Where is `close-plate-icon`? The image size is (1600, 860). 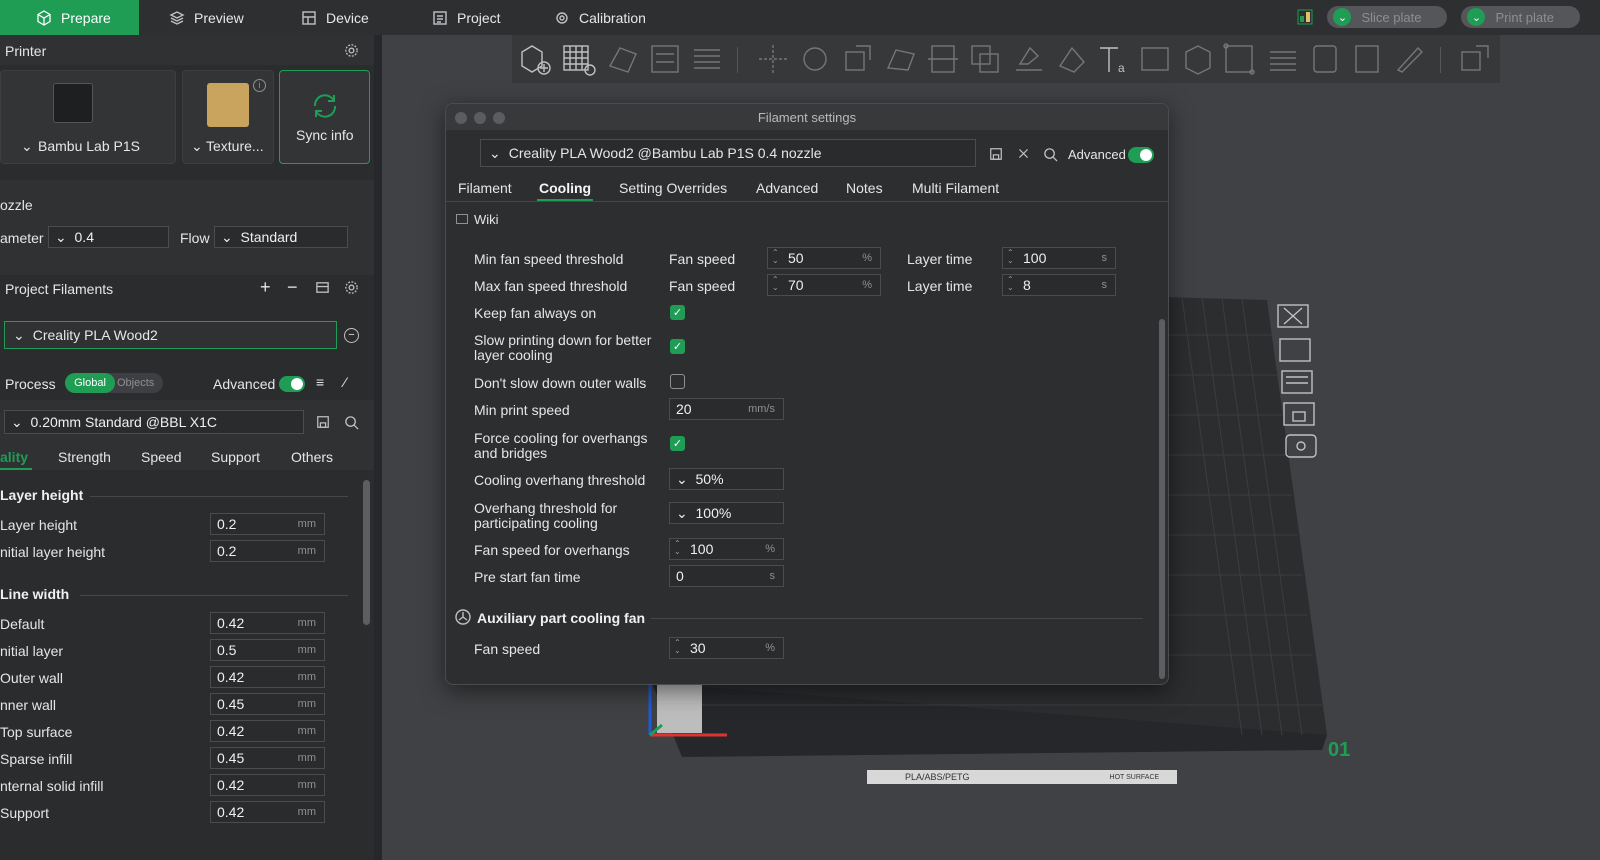 close-plate-icon is located at coordinates (1293, 316).